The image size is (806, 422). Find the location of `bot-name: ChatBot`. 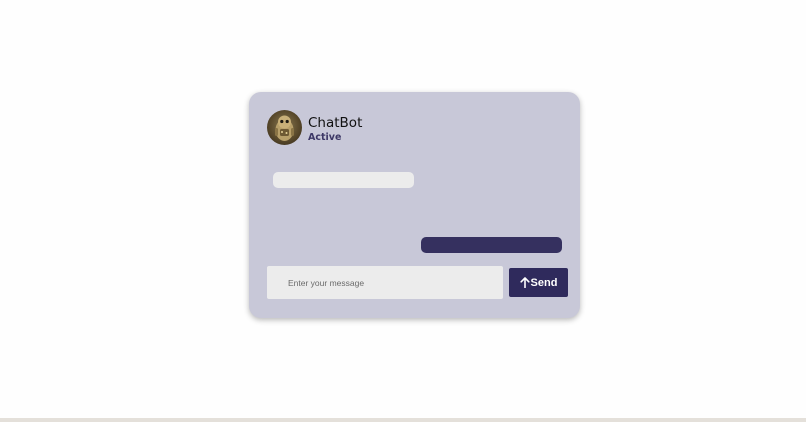

bot-name: ChatBot is located at coordinates (335, 123).